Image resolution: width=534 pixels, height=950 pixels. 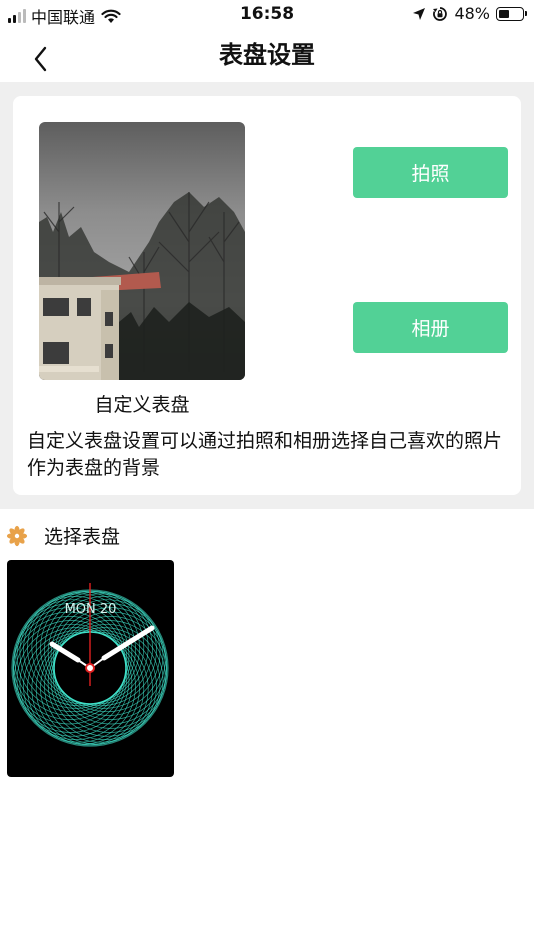 I want to click on page-title: 表盘设置, so click(x=267, y=55).